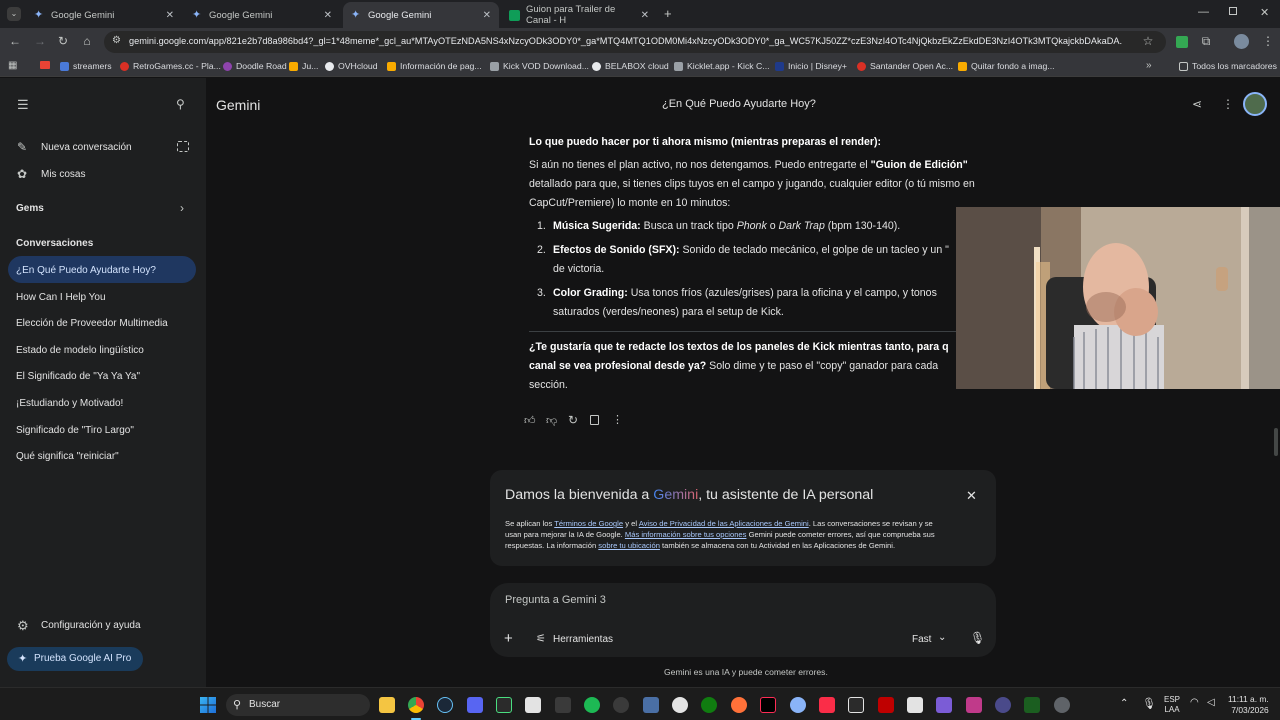 The width and height of the screenshot is (1280, 720). Describe the element at coordinates (86, 66) in the screenshot. I see `bookmark-item: streamers` at that location.